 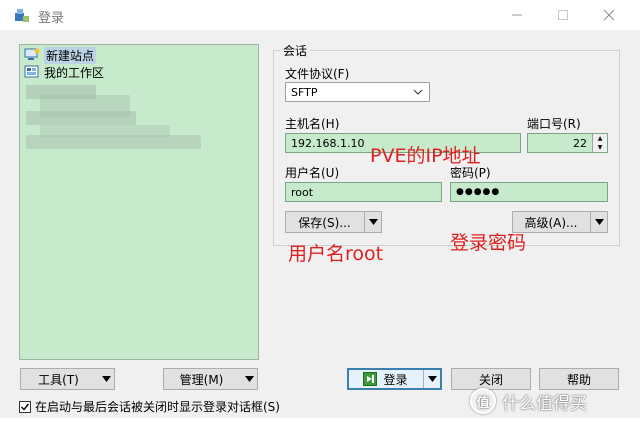 I want to click on protocol-select: SFTP, so click(x=357, y=92).